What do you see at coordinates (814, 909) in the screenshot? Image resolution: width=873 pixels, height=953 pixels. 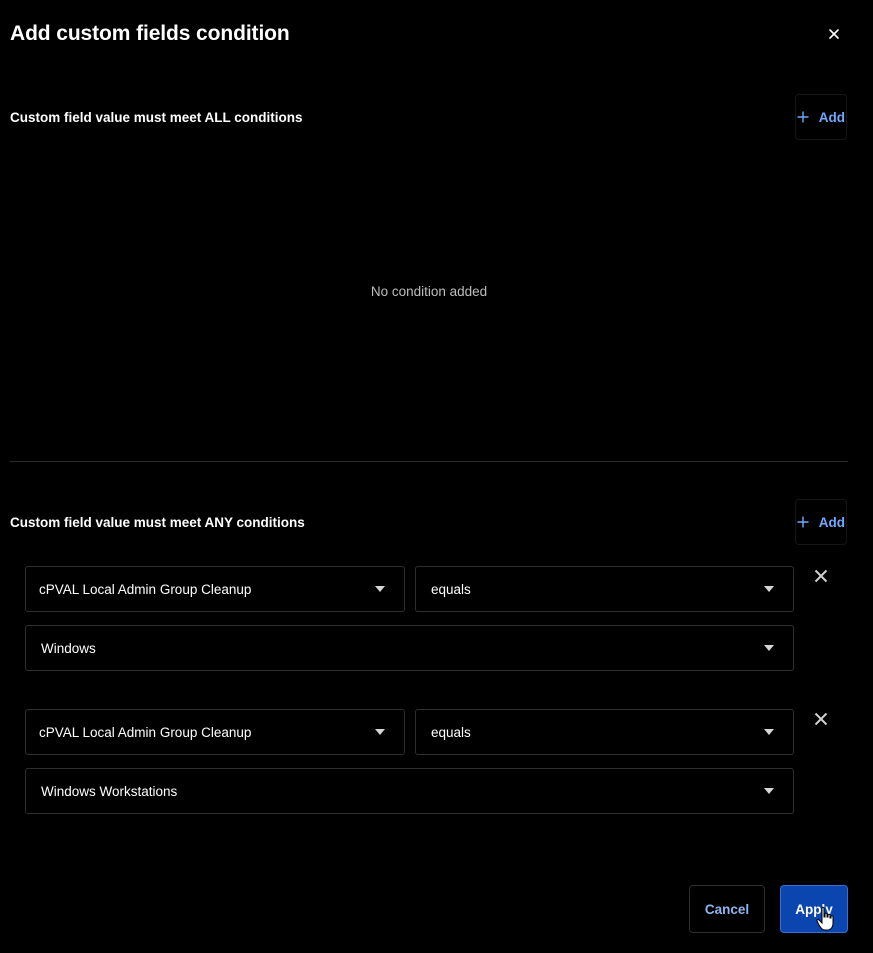 I see `apply-button: Apply` at bounding box center [814, 909].